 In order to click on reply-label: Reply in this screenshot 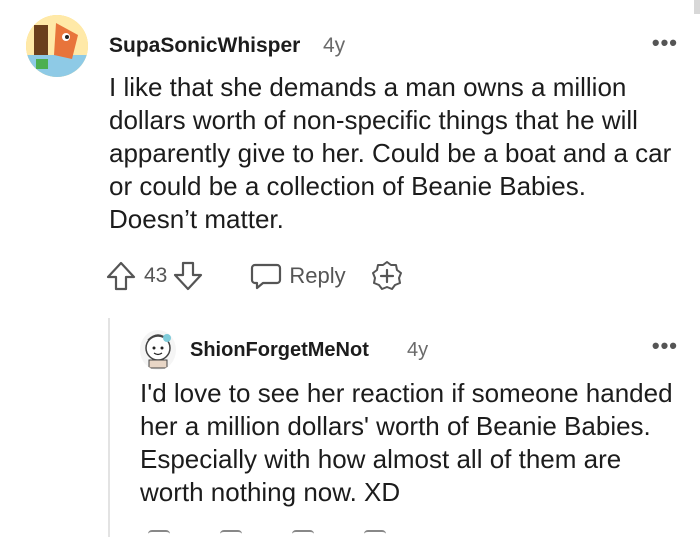, I will do `click(317, 275)`.